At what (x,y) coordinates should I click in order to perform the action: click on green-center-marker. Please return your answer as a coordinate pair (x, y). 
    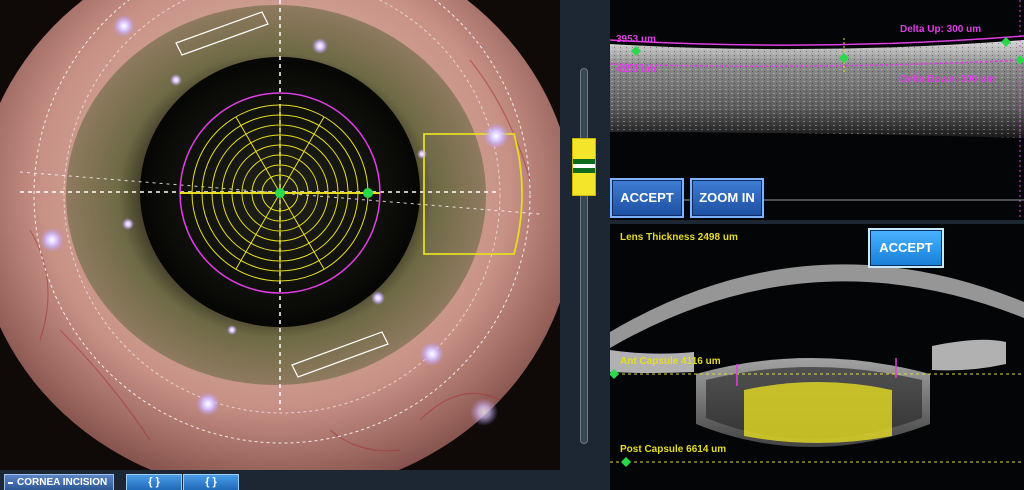
    Looking at the image, I should click on (280, 193).